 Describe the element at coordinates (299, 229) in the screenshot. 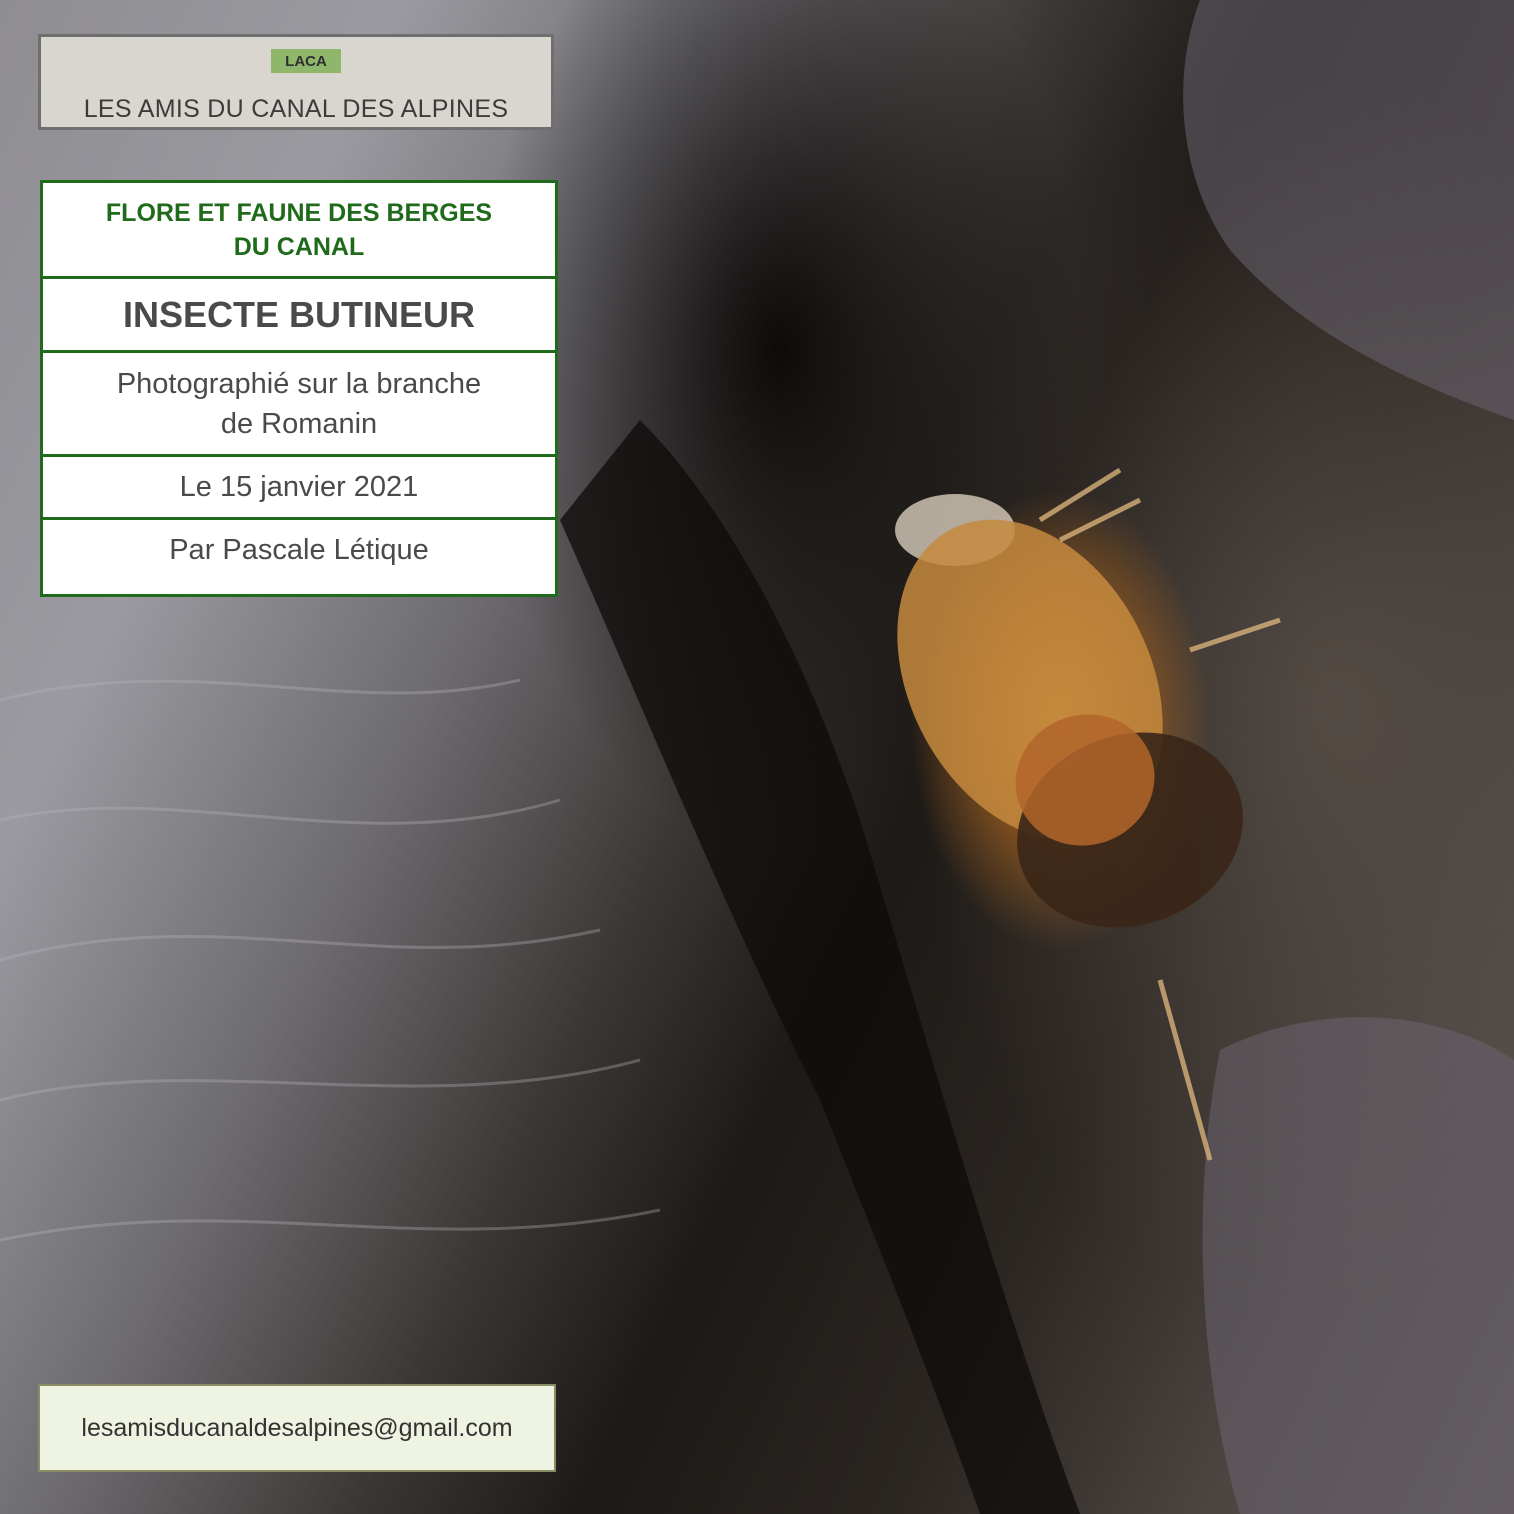

I see `series-header: FLORE ET FAUNE DES BERGES DU CANAL` at that location.